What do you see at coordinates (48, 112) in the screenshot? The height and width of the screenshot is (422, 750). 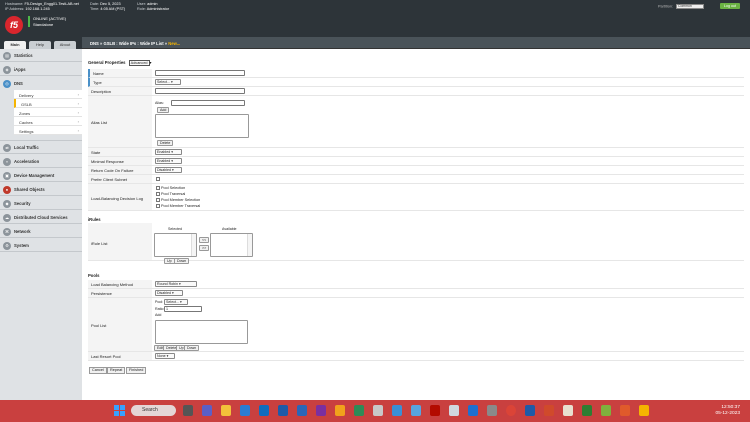 I see `sidebar-sub-zones: Zones ›` at bounding box center [48, 112].